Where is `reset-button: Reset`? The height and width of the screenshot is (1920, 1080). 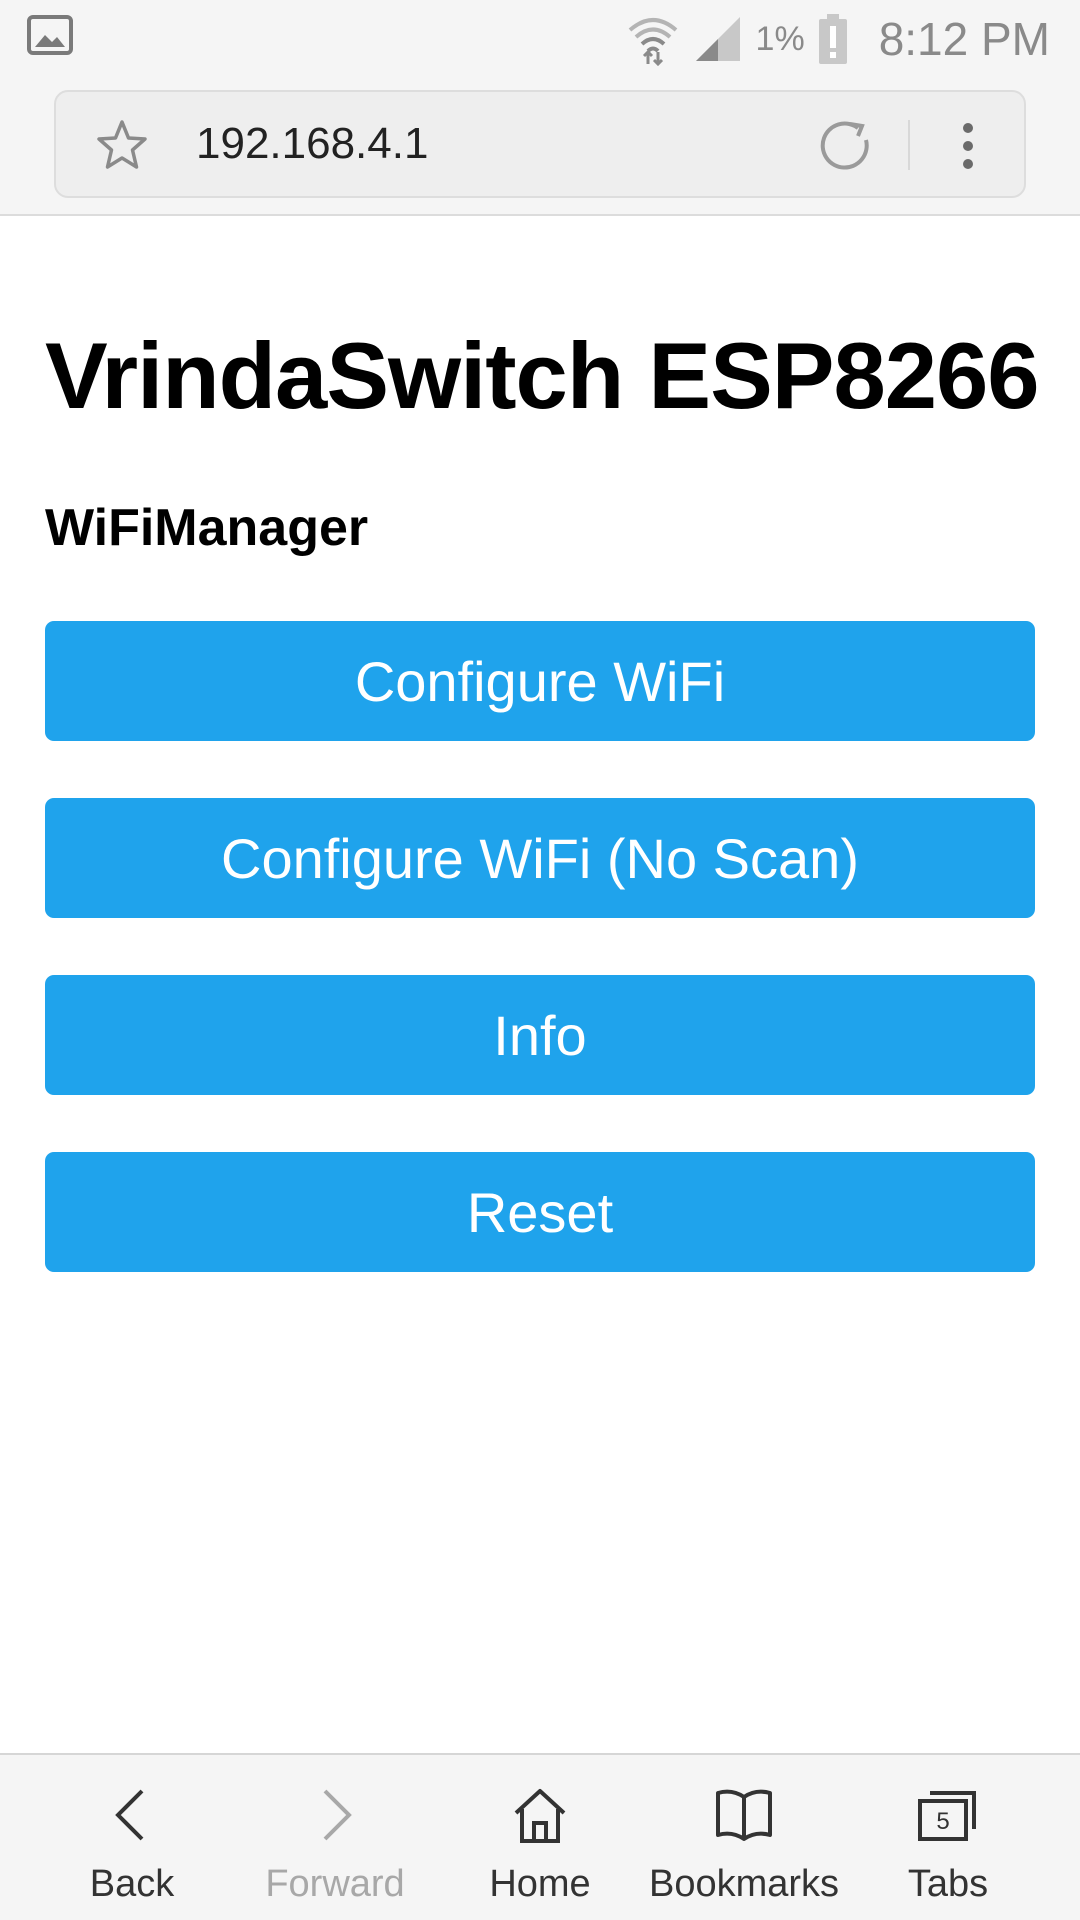 reset-button: Reset is located at coordinates (540, 1212).